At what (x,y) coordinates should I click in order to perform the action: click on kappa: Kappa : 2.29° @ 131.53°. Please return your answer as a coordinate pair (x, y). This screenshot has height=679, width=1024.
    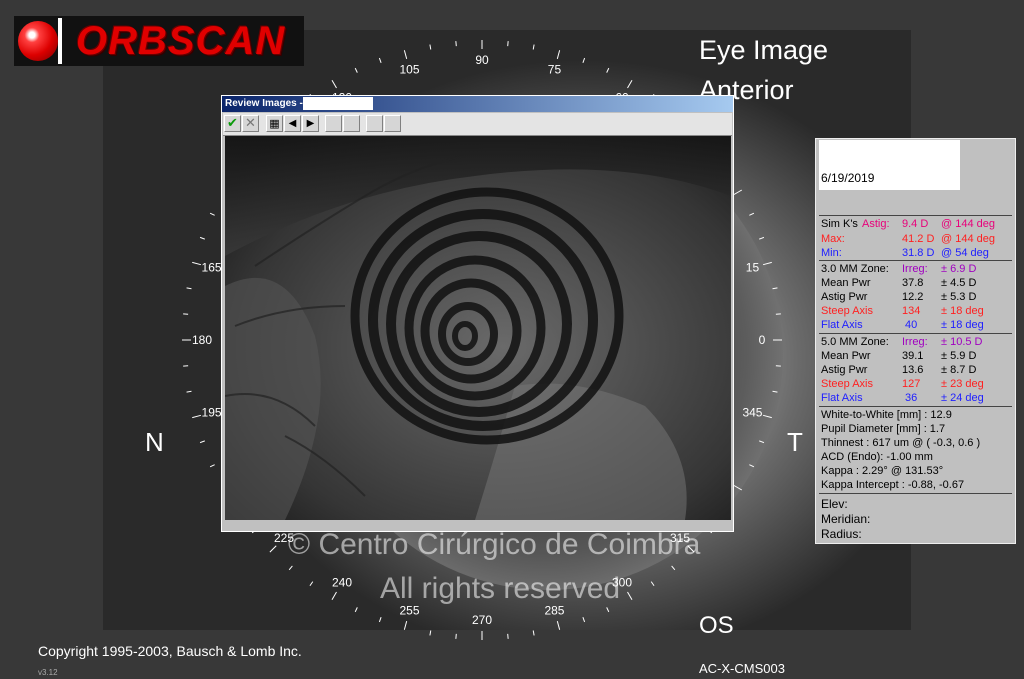
    Looking at the image, I should click on (882, 471).